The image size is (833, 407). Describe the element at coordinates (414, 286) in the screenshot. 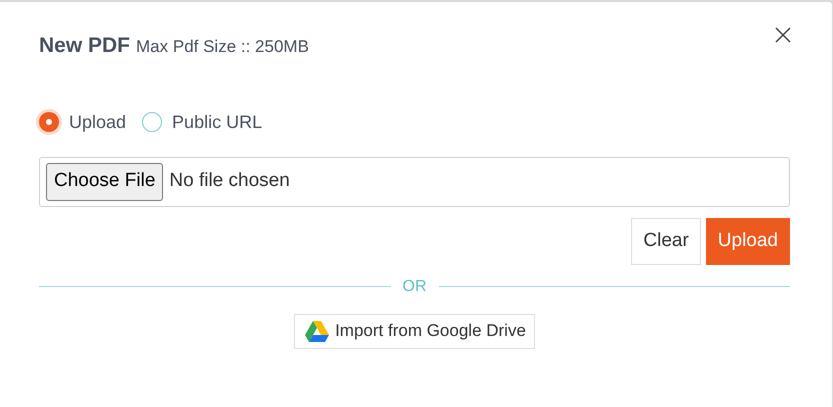

I see `or-label: OR` at that location.